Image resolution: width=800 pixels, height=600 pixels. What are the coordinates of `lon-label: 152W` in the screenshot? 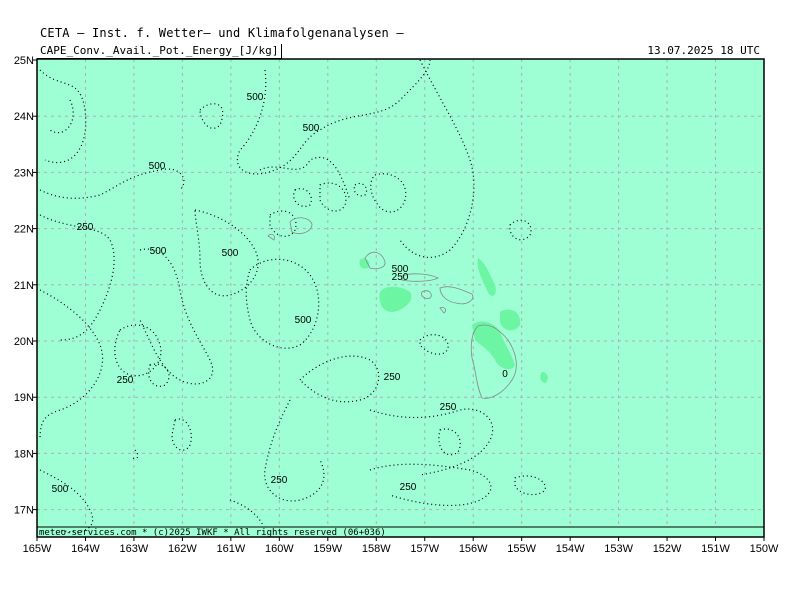 It's located at (667, 549).